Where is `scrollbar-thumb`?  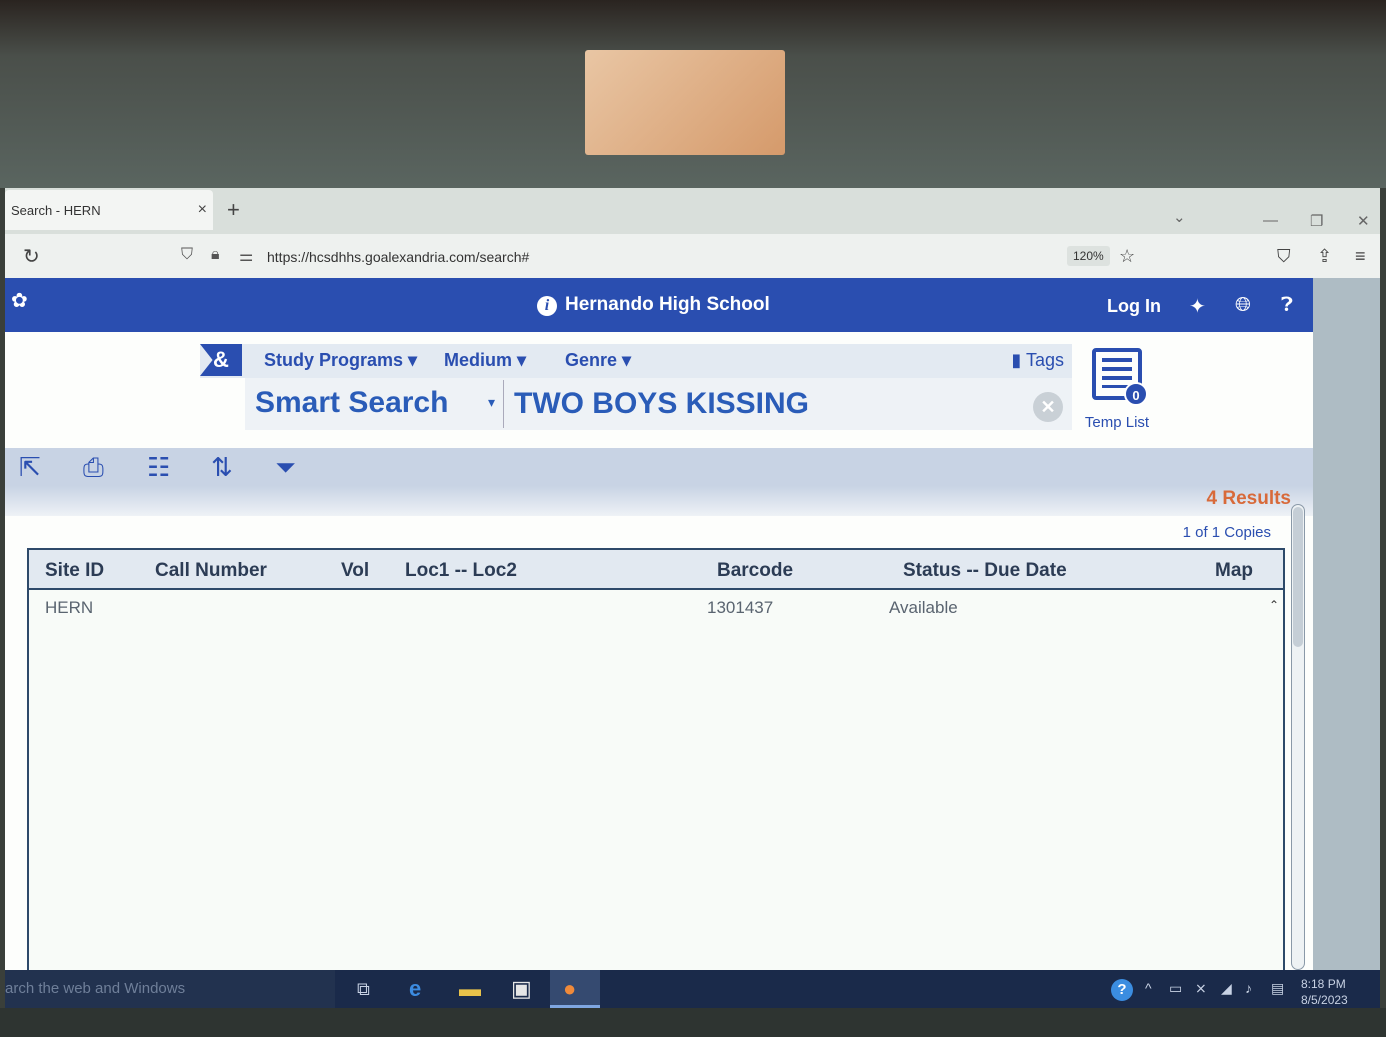 scrollbar-thumb is located at coordinates (1298, 577).